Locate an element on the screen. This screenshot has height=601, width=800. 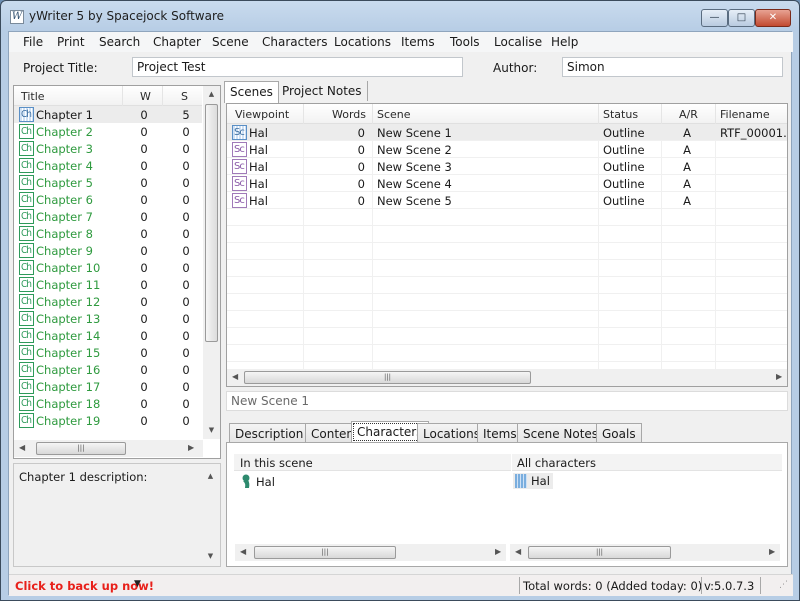
in-scene-character: Hal is located at coordinates (265, 482).